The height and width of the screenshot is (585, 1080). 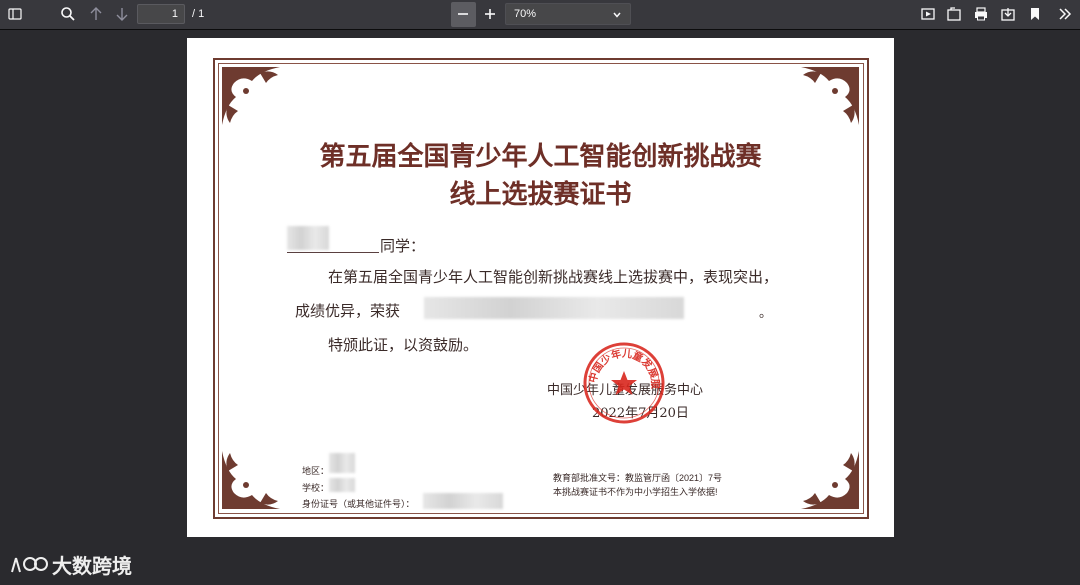 What do you see at coordinates (96, 14) in the screenshot?
I see `previous-page-icon` at bounding box center [96, 14].